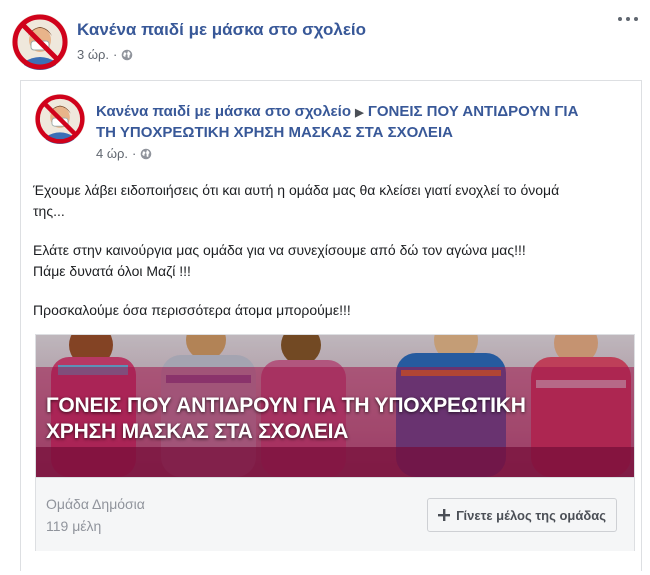 The height and width of the screenshot is (575, 650). I want to click on group-card-title-line: ΧΡΗΣΗ ΜΑΣΚΑΣ ΣΤΑ ΣΧΟΛΕΙΑ, so click(197, 431).